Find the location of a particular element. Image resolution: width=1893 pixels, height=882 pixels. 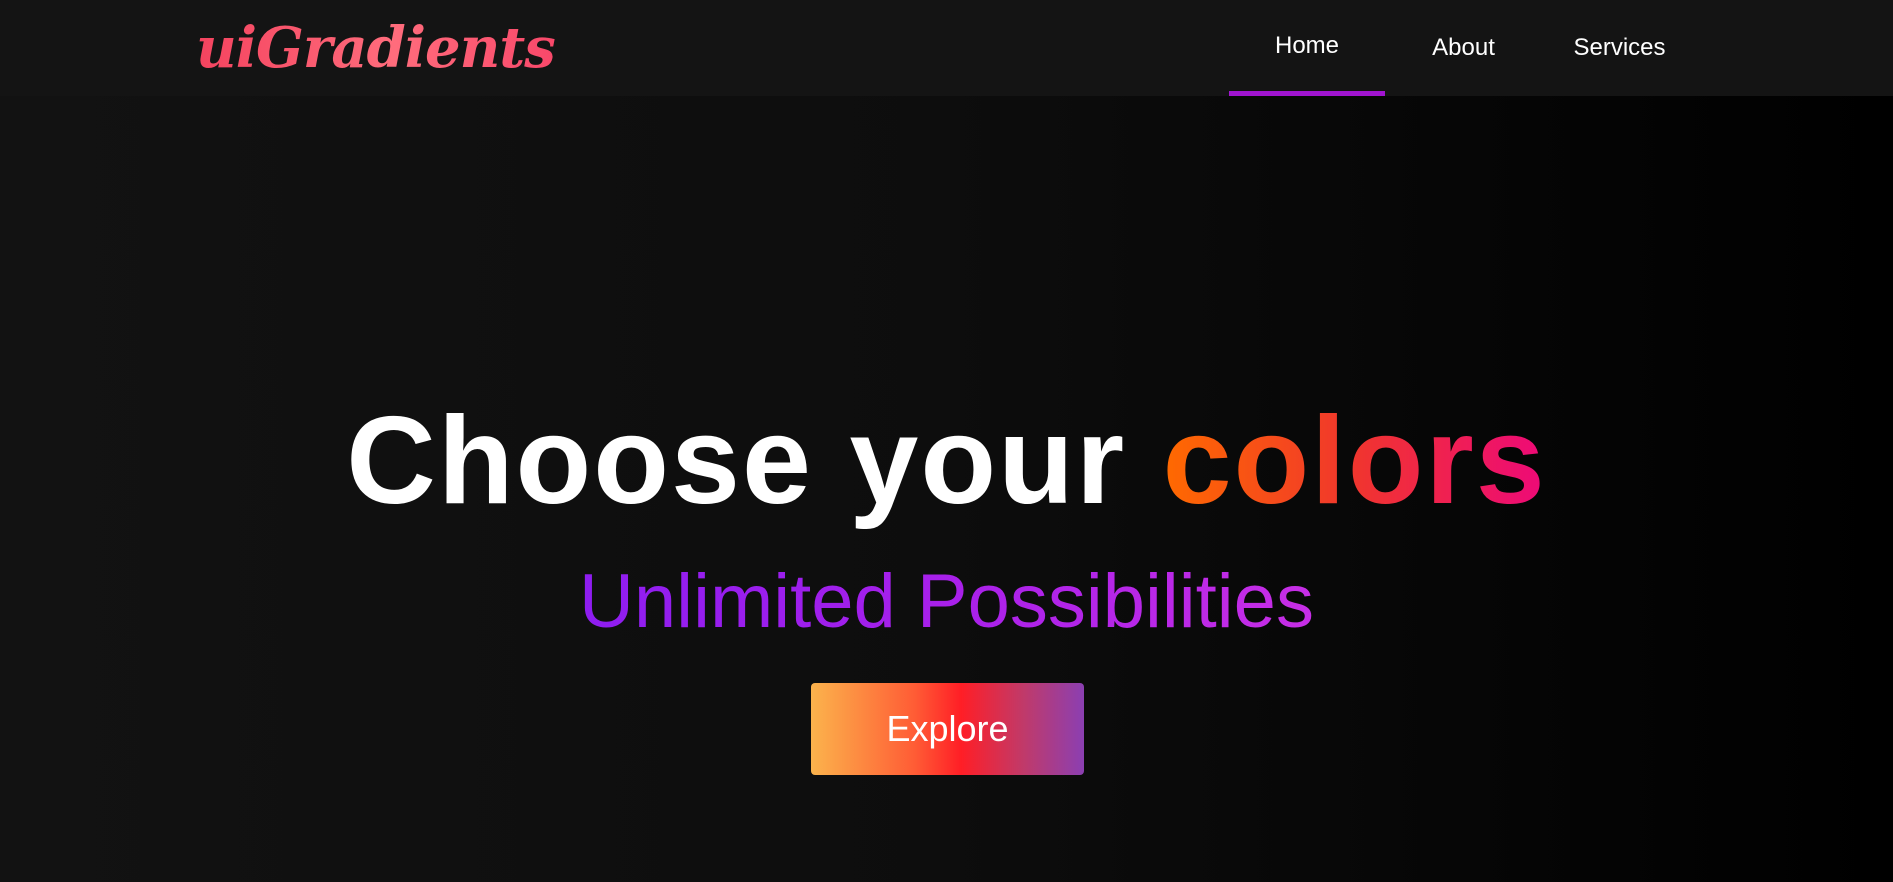

explore-button: Explore is located at coordinates (947, 729).